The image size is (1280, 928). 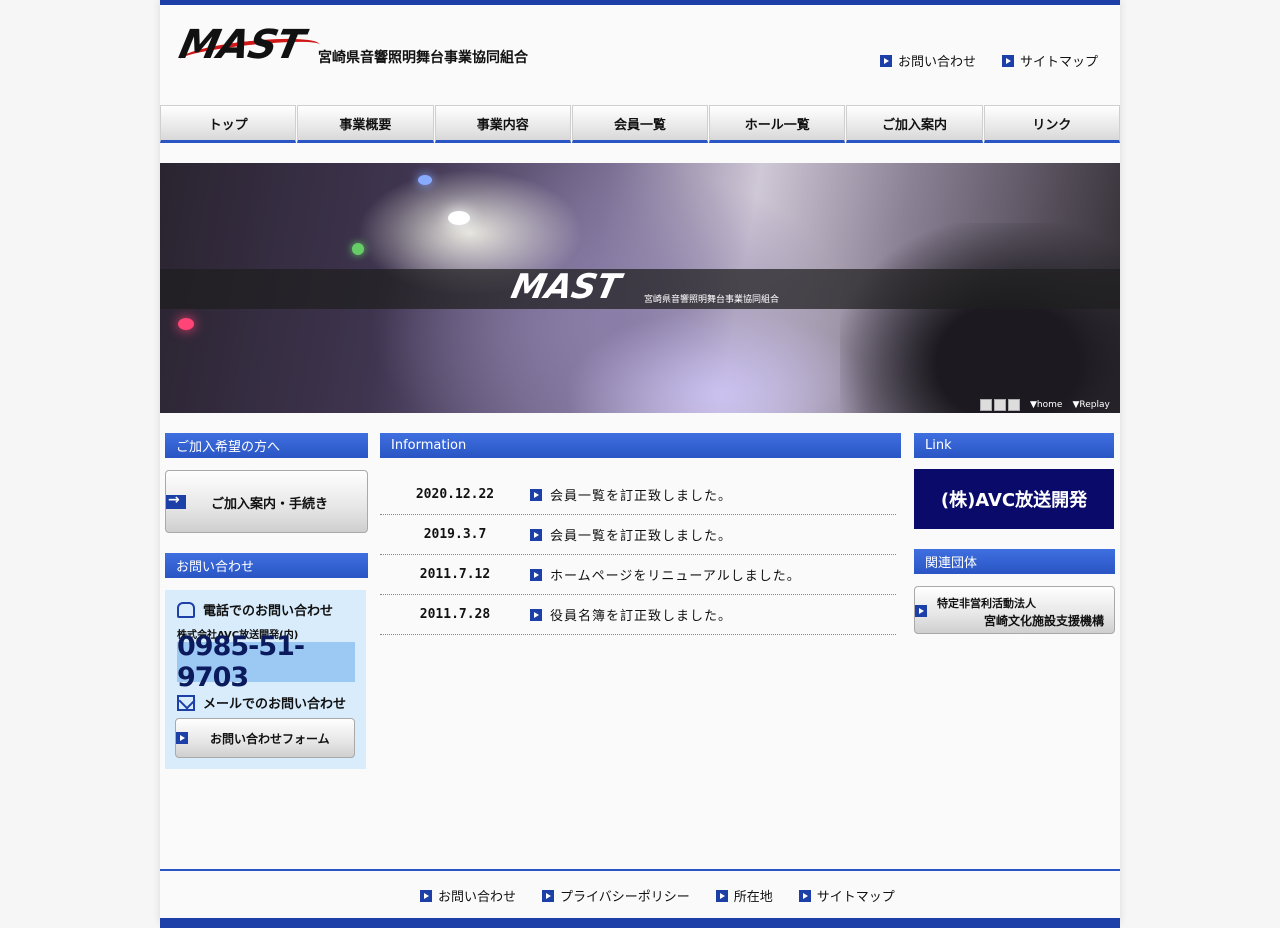 I want to click on hero-crowd-shadow, so click(x=980, y=318).